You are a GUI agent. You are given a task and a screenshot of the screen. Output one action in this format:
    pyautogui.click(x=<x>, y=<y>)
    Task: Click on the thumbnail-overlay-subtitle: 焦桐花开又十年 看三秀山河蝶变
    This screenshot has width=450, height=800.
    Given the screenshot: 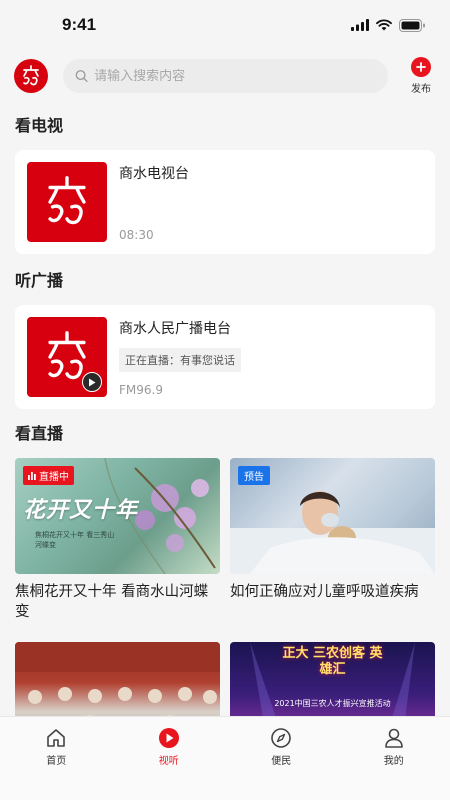 What is the action you would take?
    pyautogui.click(x=75, y=540)
    